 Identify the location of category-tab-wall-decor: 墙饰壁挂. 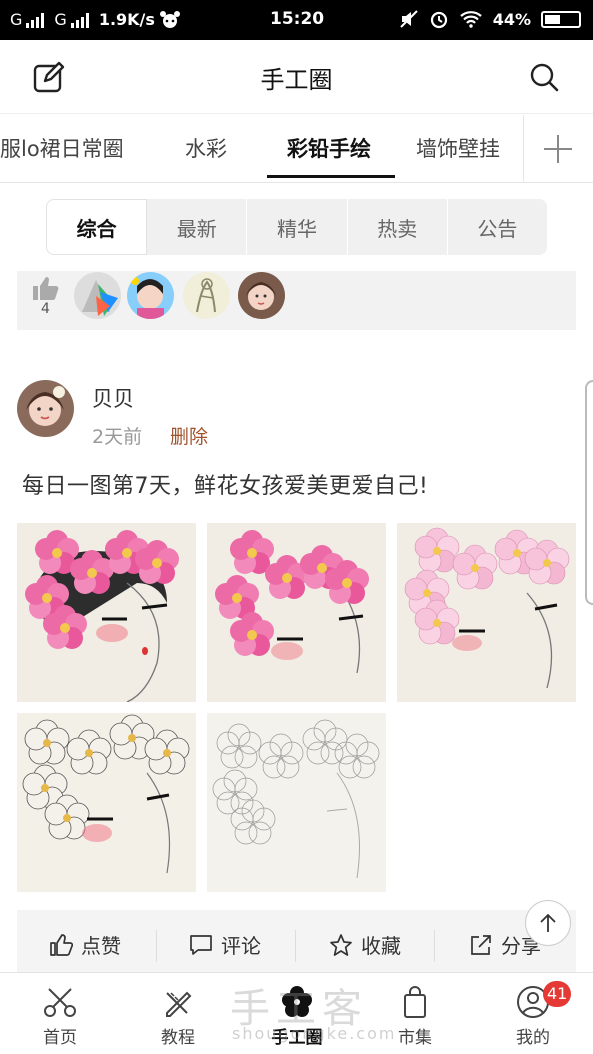
(458, 148).